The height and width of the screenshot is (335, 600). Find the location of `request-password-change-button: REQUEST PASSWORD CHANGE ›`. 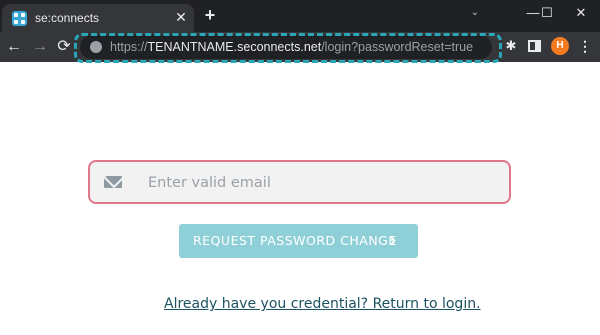

request-password-change-button: REQUEST PASSWORD CHANGE › is located at coordinates (298, 241).